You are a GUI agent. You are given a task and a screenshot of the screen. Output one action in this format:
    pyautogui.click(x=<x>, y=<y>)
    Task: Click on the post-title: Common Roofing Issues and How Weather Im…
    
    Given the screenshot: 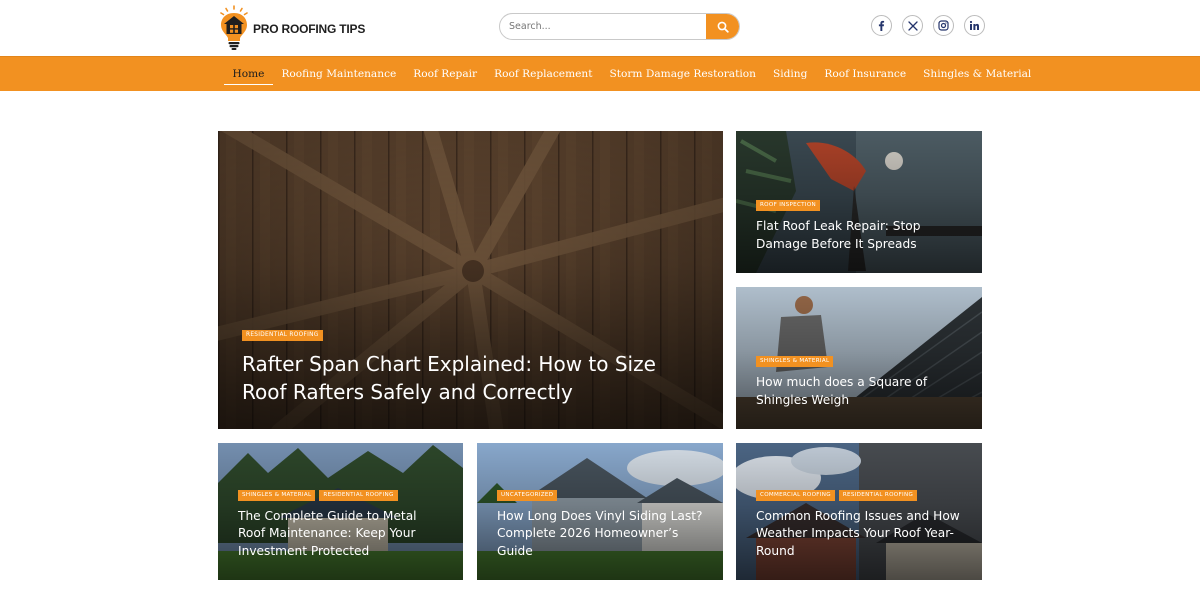 What is the action you would take?
    pyautogui.click(x=861, y=534)
    